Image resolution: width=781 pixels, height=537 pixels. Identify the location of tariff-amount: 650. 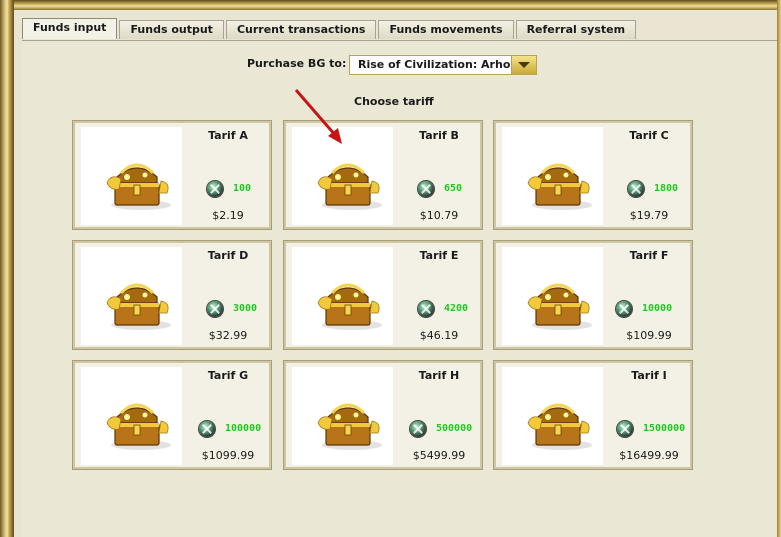
(453, 188).